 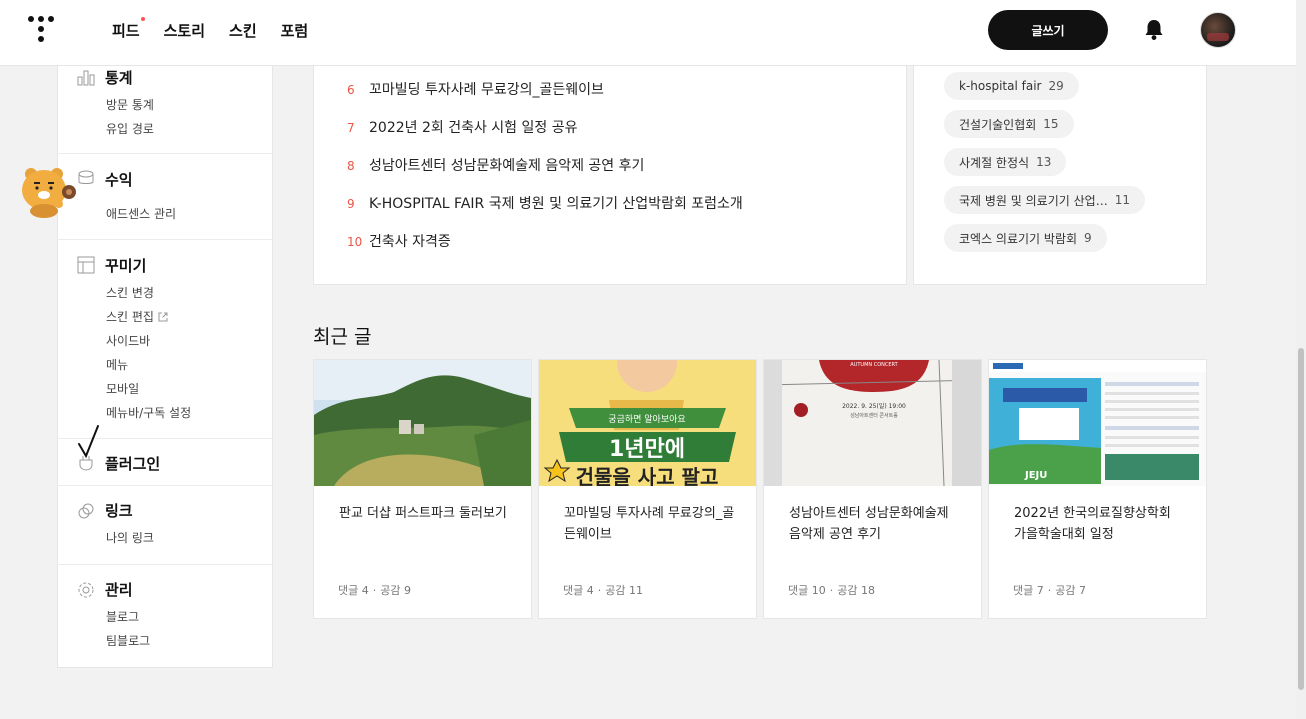 What do you see at coordinates (86, 511) in the screenshot?
I see `link-icon` at bounding box center [86, 511].